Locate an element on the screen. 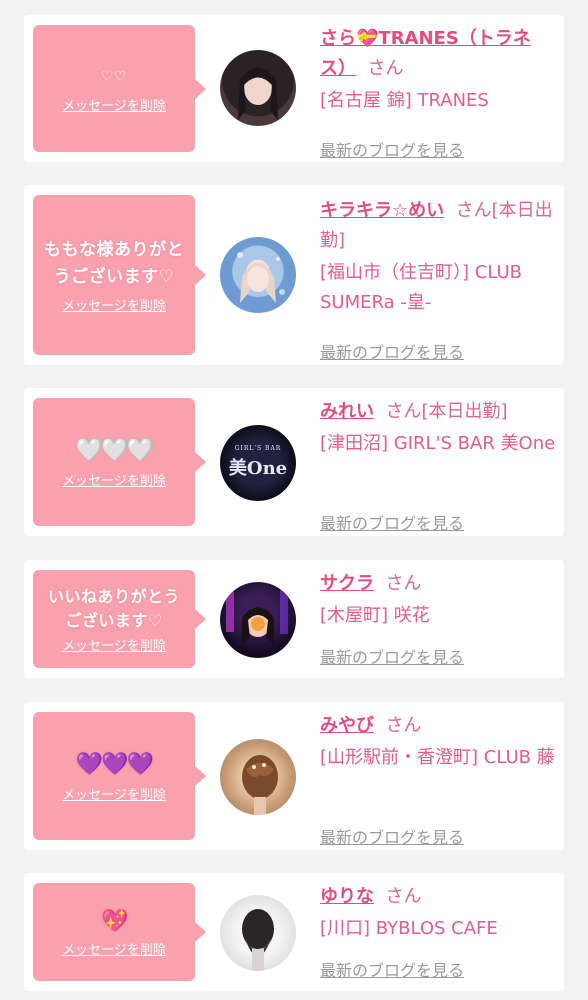 The image size is (588, 1000). cast-name-link: みやび is located at coordinates (347, 725).